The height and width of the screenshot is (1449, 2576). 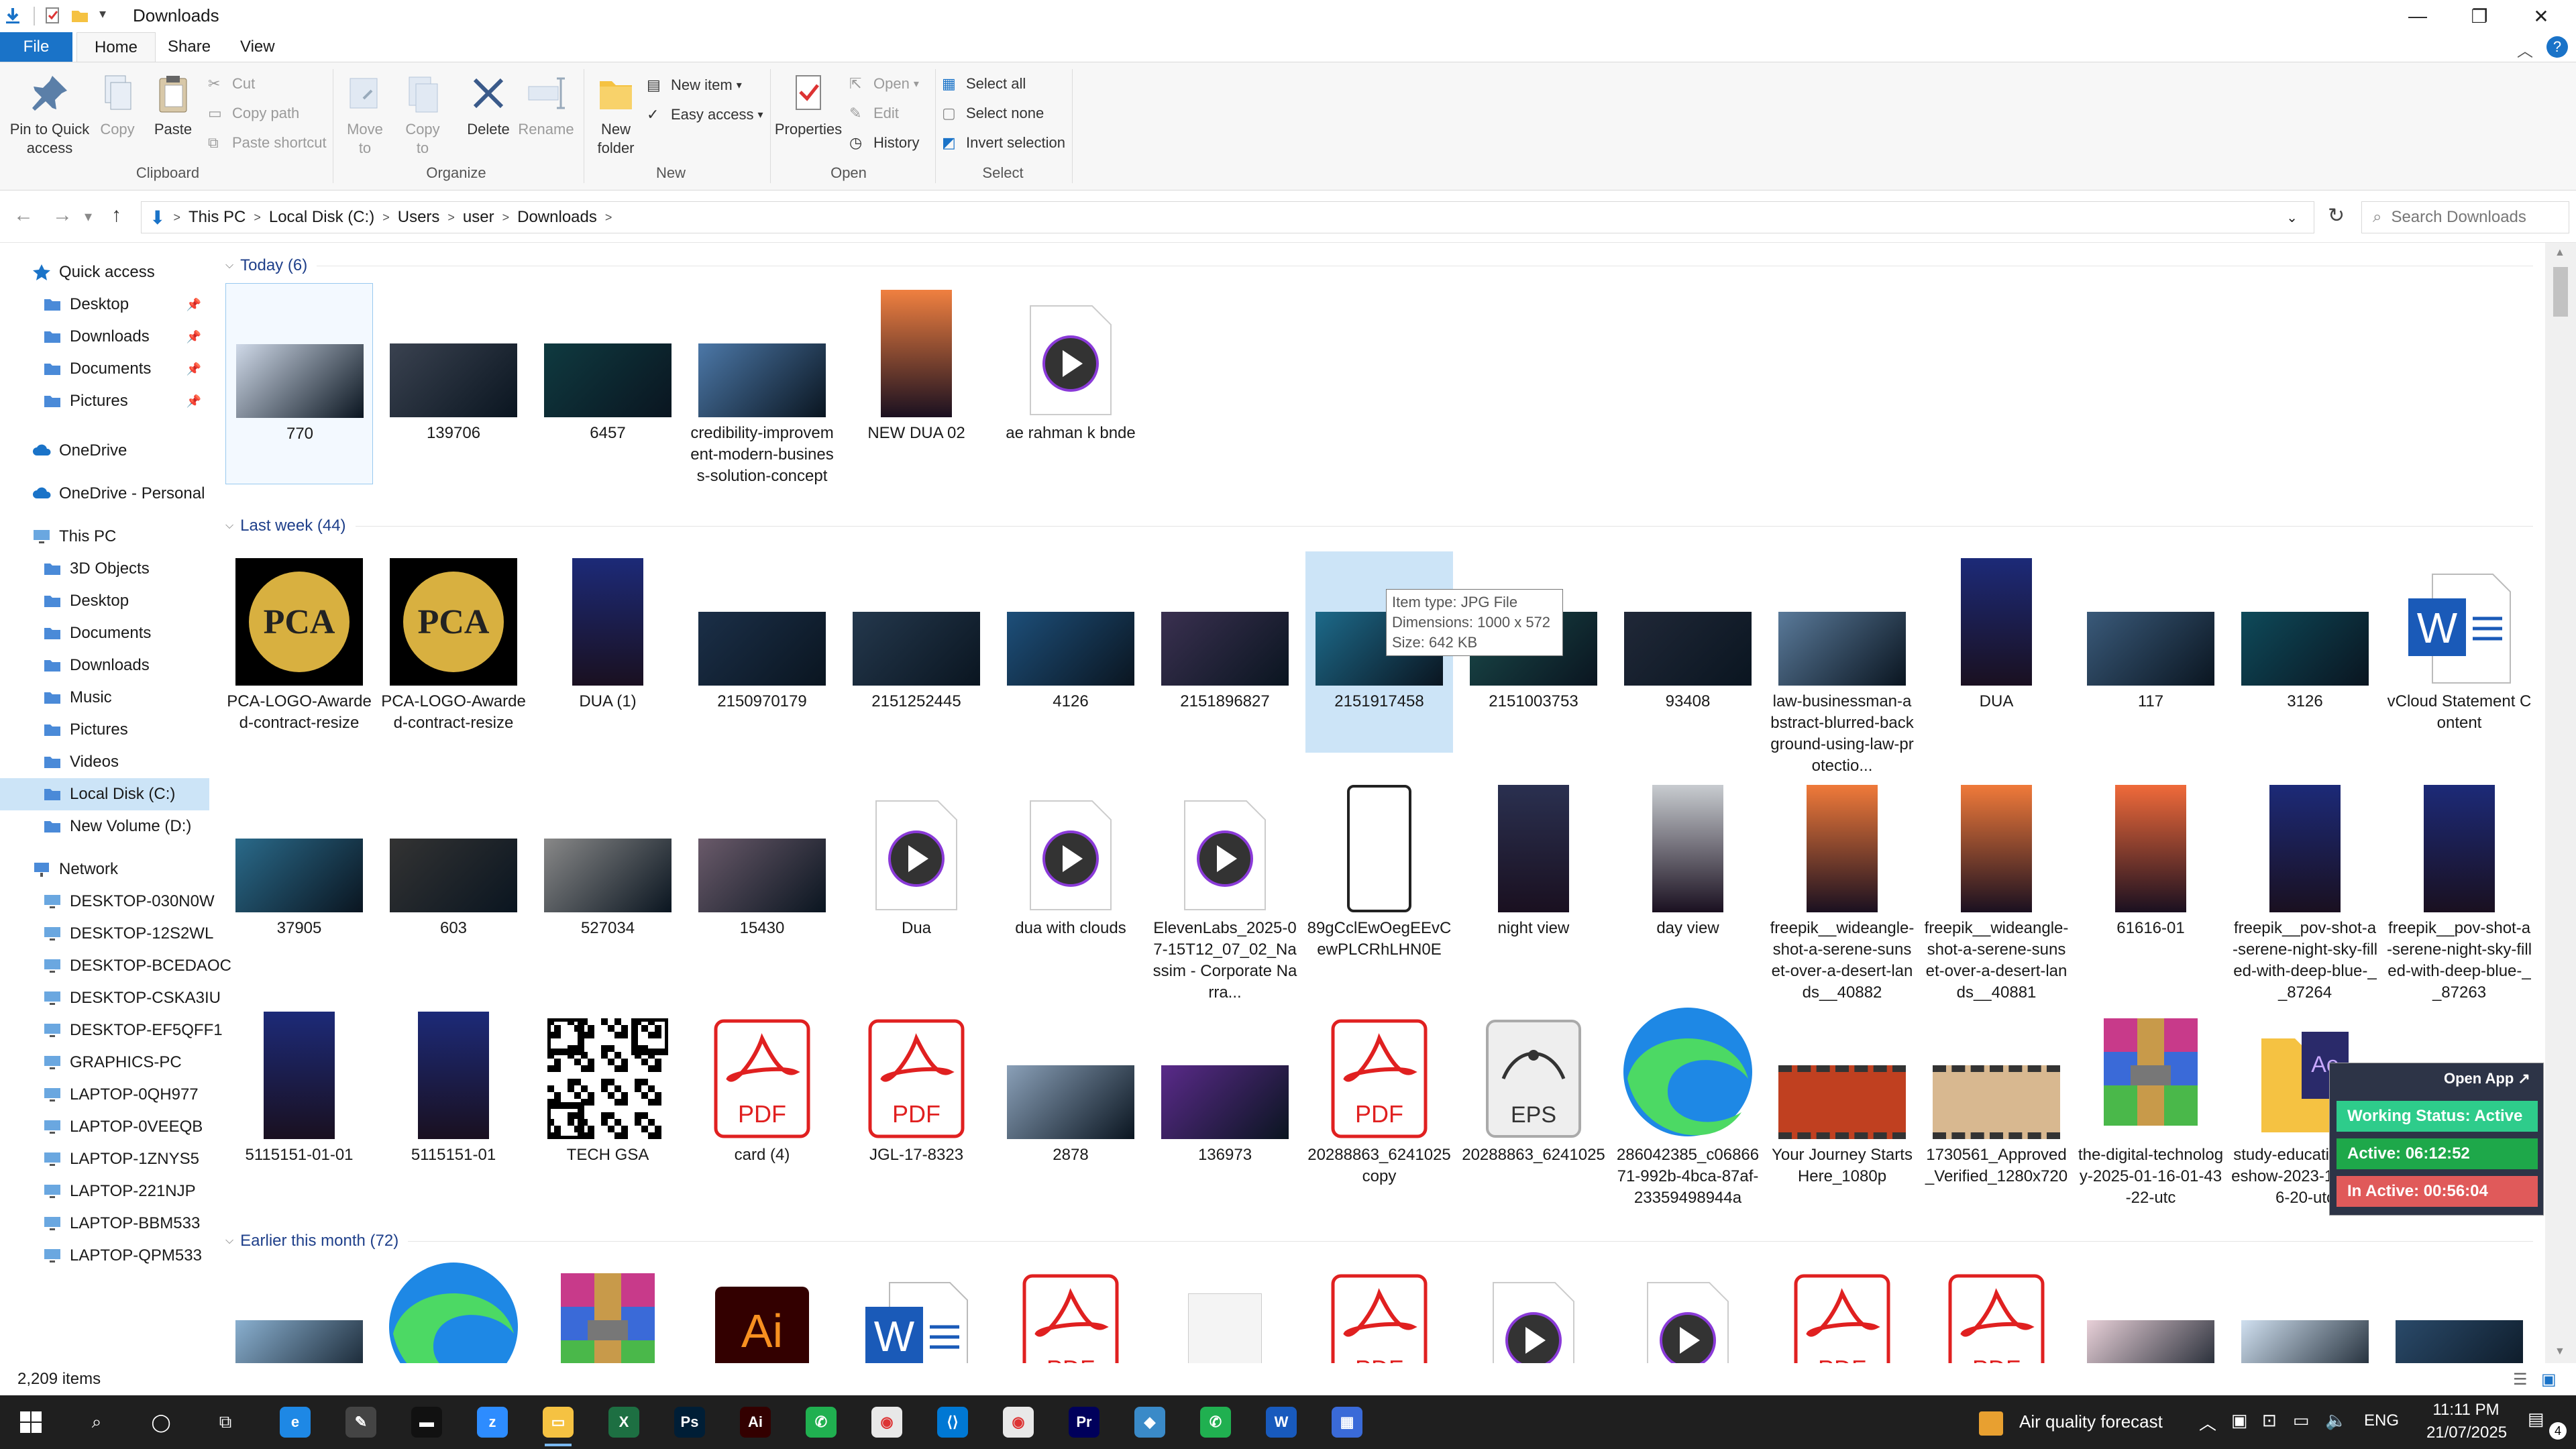 I want to click on task-view-icon: ⧉, so click(x=225, y=1422).